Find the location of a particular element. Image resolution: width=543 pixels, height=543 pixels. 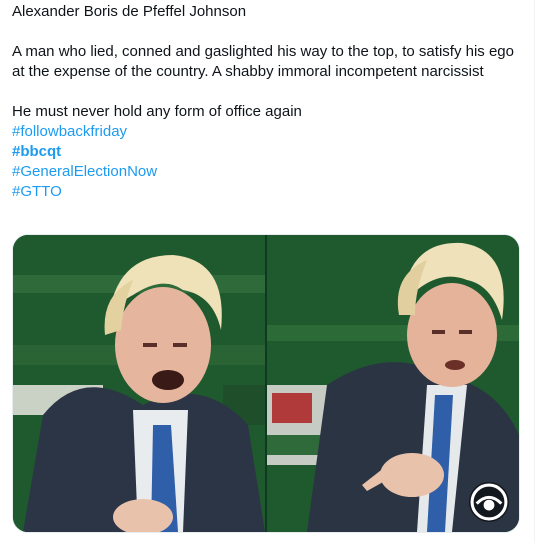

timeline-border is located at coordinates (534, 271).